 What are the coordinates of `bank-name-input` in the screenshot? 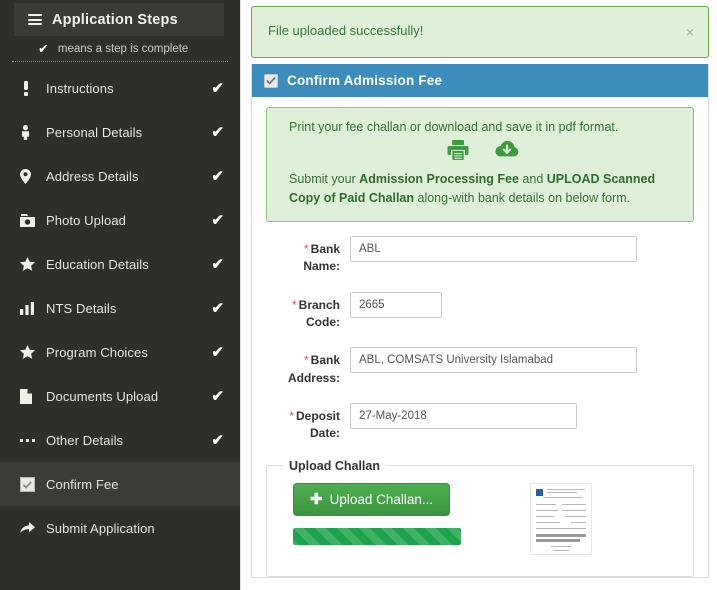 It's located at (493, 248).